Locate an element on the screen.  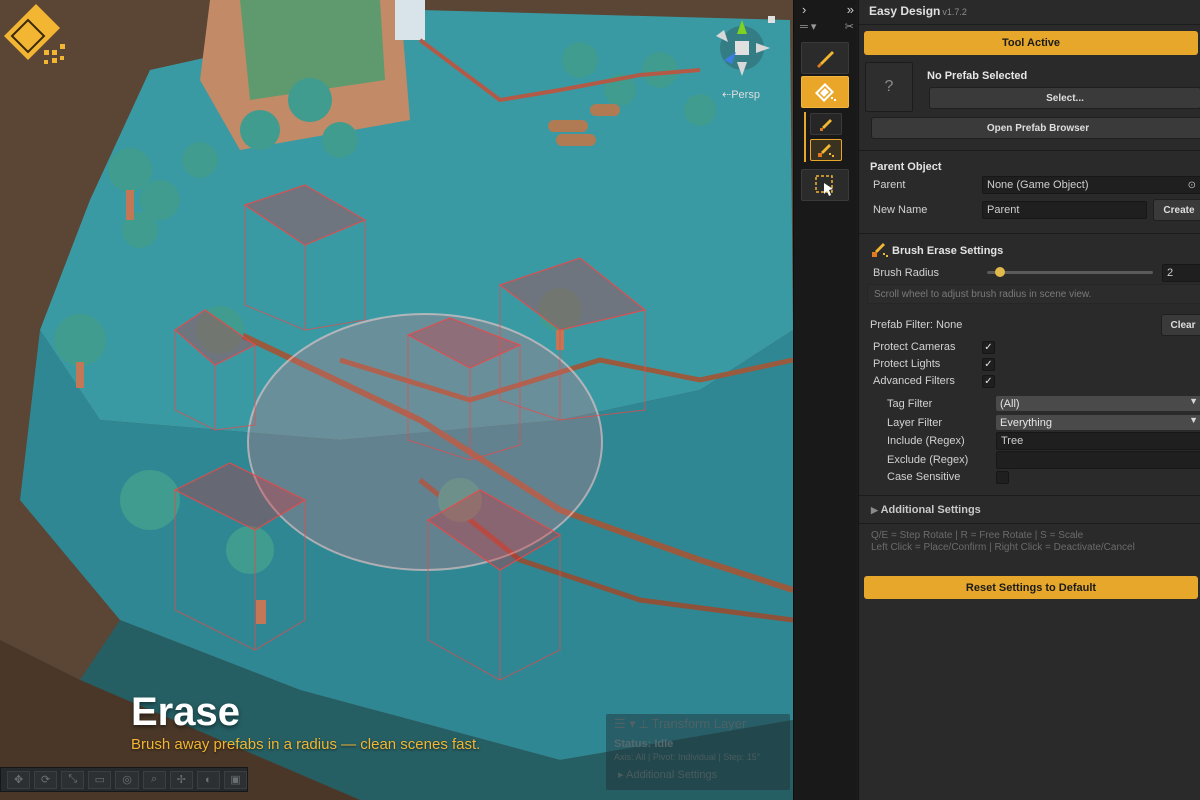
view-icon: ◐ is located at coordinates (208, 779).